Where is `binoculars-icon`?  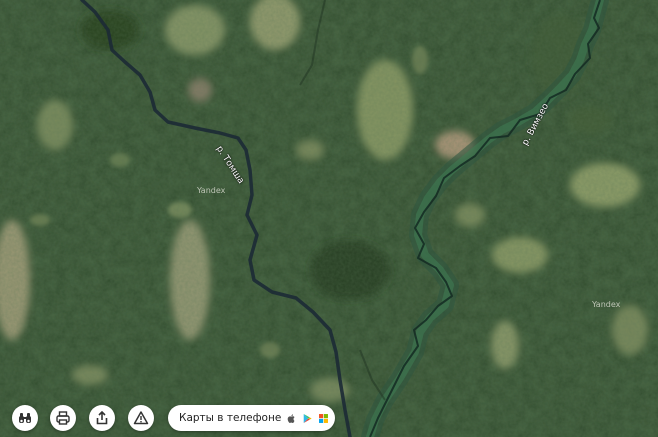 binoculars-icon is located at coordinates (25, 418).